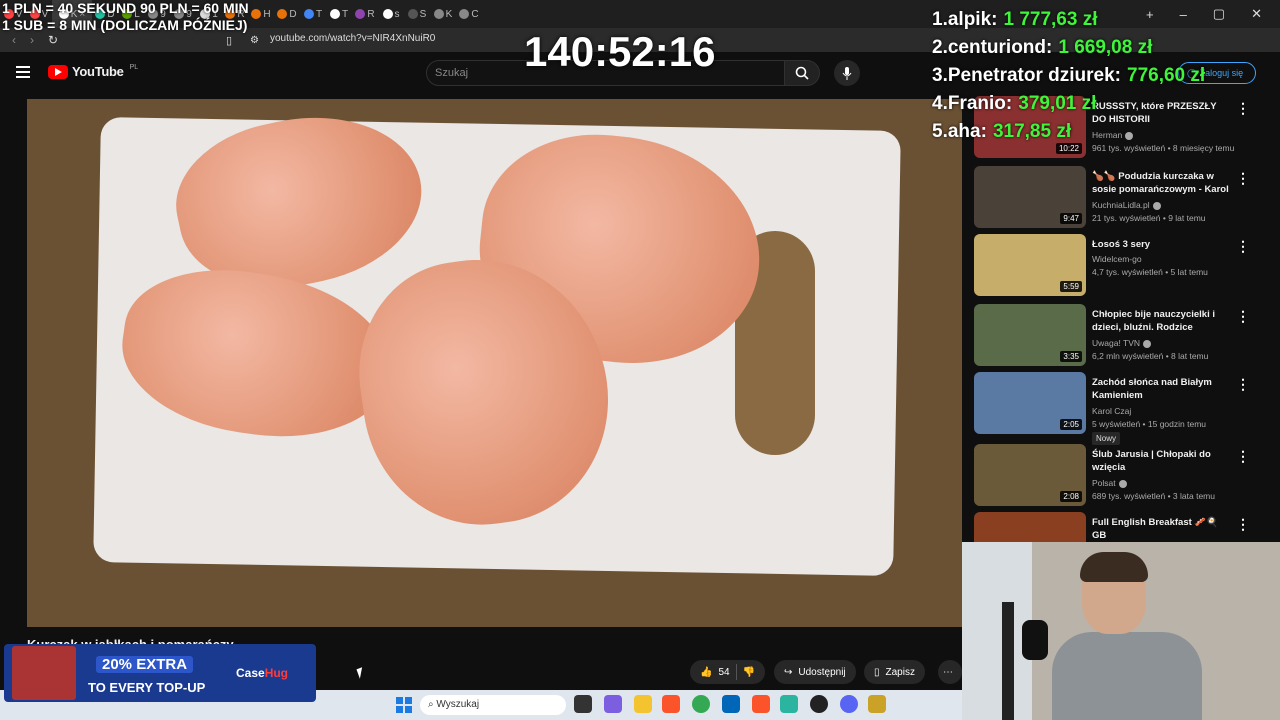  What do you see at coordinates (701, 704) in the screenshot?
I see `chrome-icon` at bounding box center [701, 704].